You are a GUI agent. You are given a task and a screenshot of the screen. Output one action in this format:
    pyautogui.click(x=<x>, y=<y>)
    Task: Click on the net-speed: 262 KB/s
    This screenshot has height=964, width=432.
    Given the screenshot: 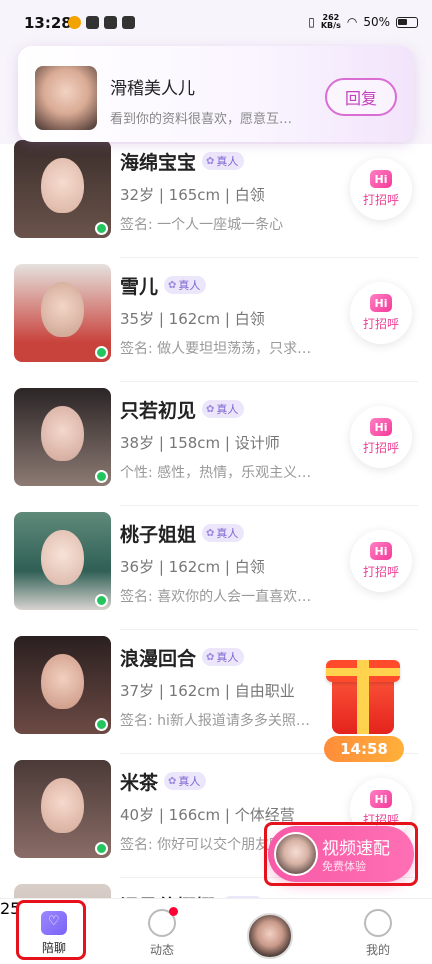 What is the action you would take?
    pyautogui.click(x=331, y=22)
    